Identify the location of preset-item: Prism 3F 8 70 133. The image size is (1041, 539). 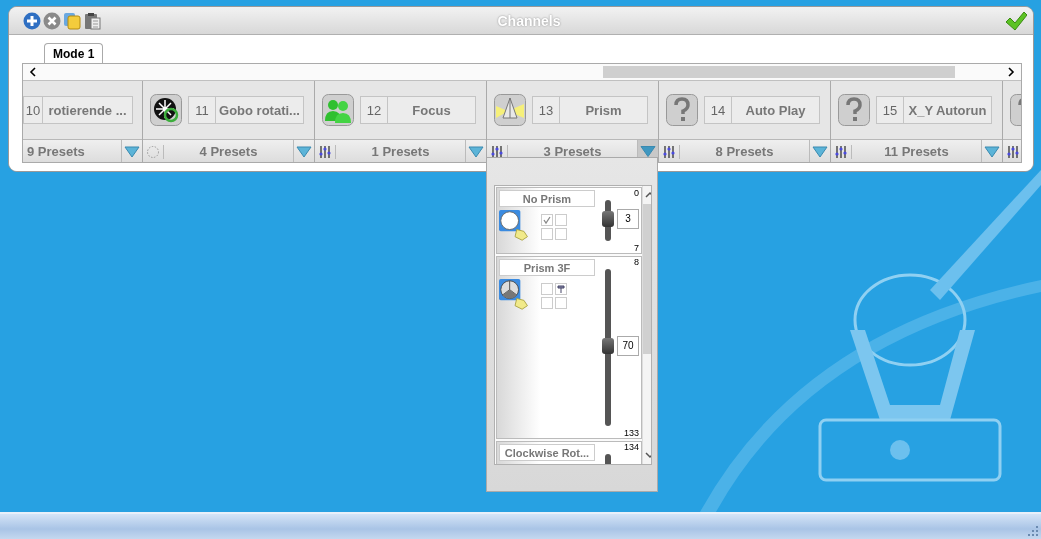
(569, 347).